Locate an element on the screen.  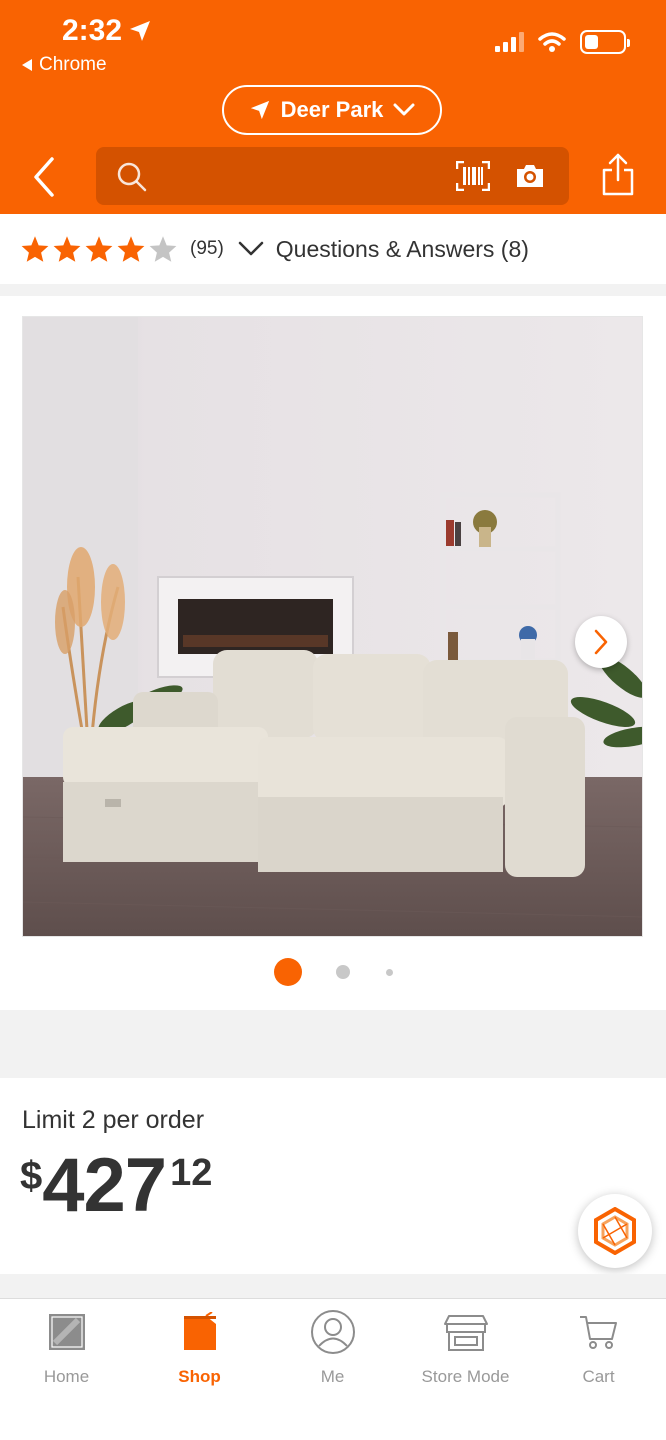
tab-home: Home is located at coordinates (66, 1348).